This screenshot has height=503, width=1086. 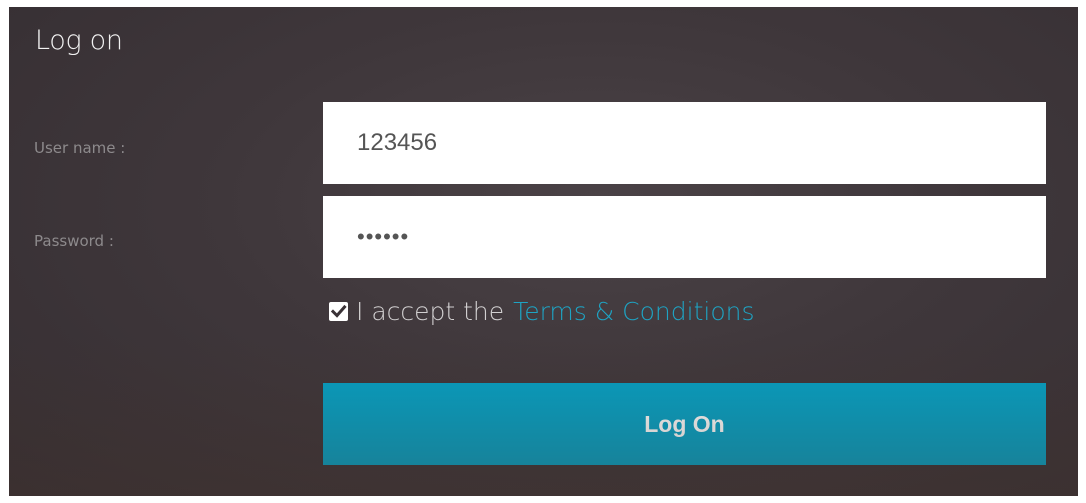 I want to click on username-input, so click(x=684, y=143).